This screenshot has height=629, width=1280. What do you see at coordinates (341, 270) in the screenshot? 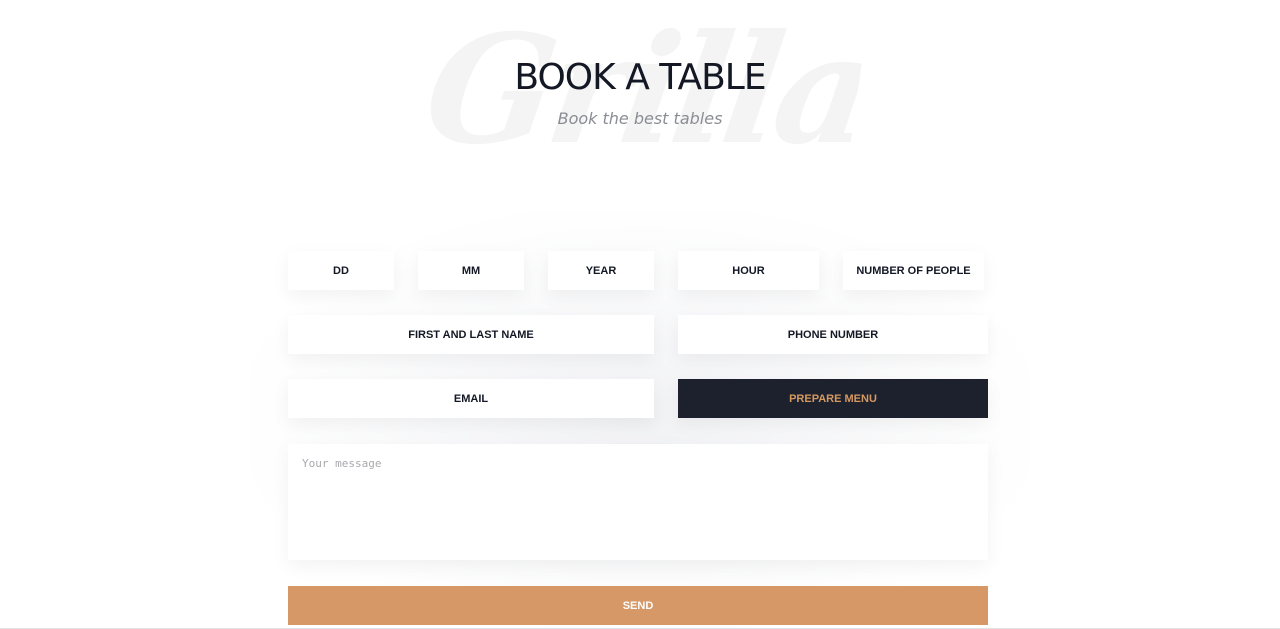
I see `day-select: DD` at bounding box center [341, 270].